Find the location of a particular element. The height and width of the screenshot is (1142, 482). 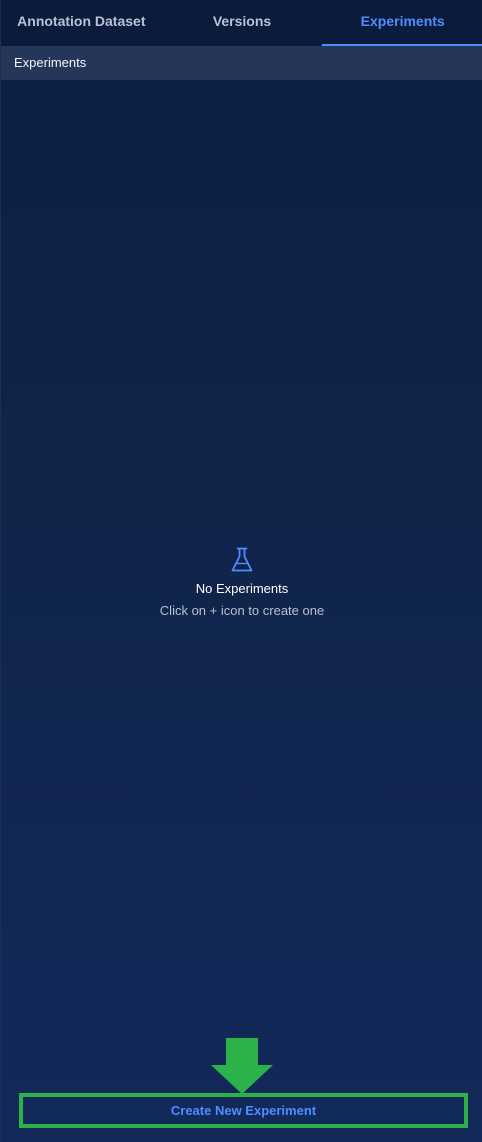

create-new-experiment-button: Create New Experiment is located at coordinates (243, 1110).